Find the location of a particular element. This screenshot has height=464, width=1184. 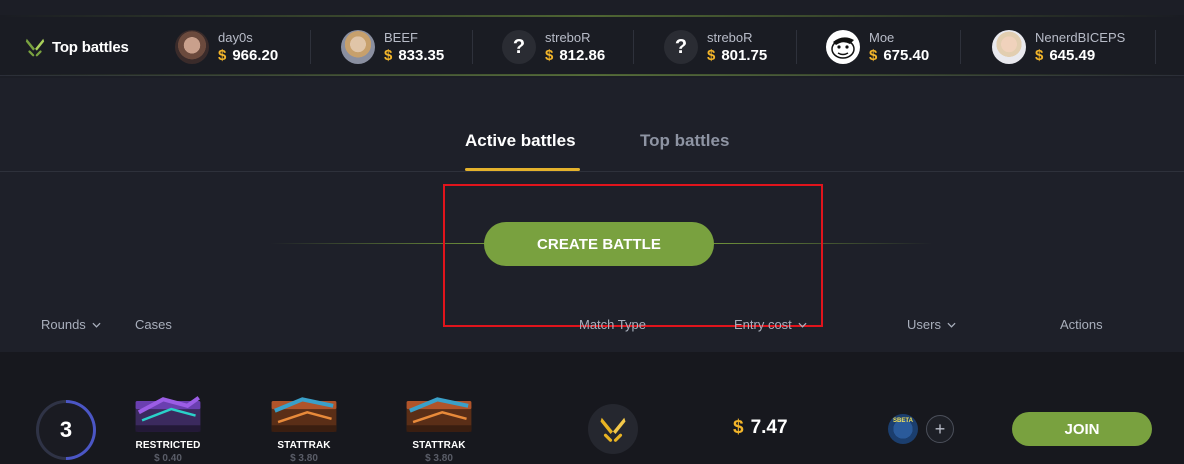

amount-value: 966.20 is located at coordinates (255, 55).